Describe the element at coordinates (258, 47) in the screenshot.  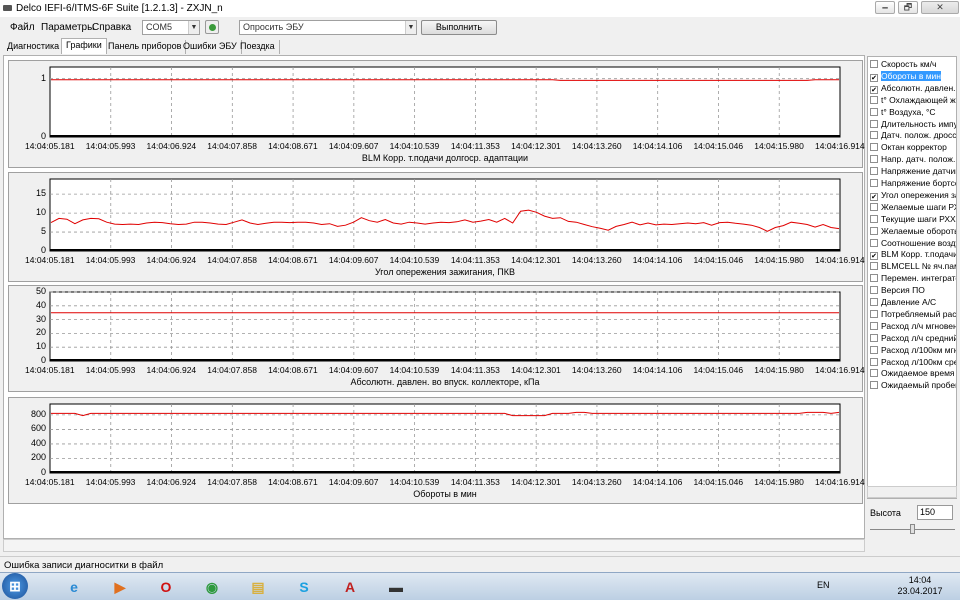
I see `tab-trip: Поездка` at that location.